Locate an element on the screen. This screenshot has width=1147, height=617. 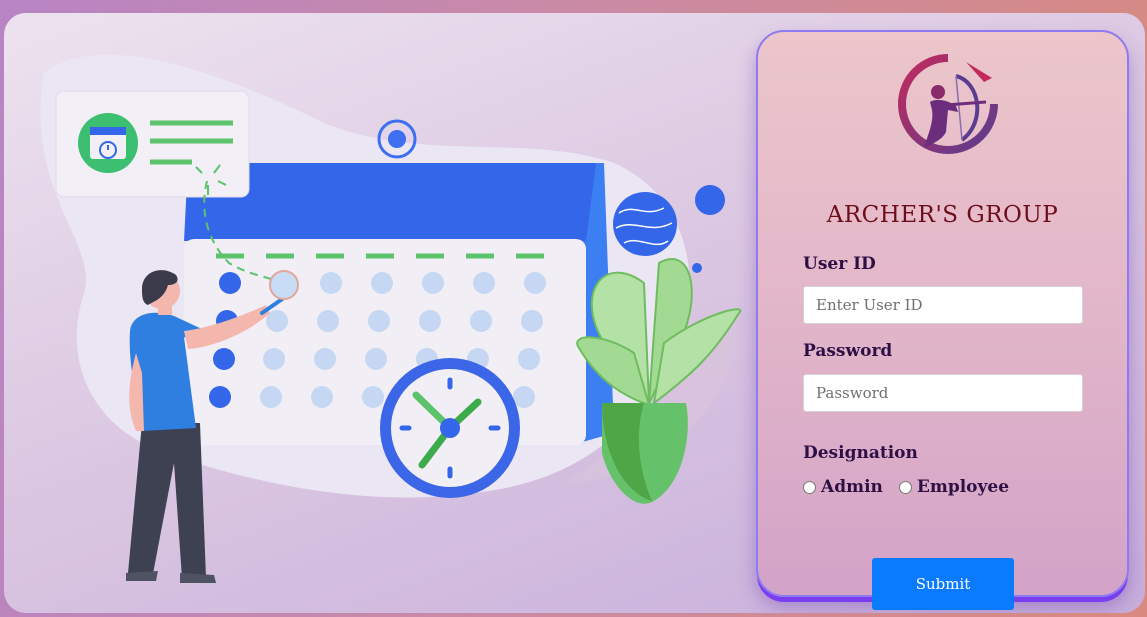
password-input is located at coordinates (943, 393).